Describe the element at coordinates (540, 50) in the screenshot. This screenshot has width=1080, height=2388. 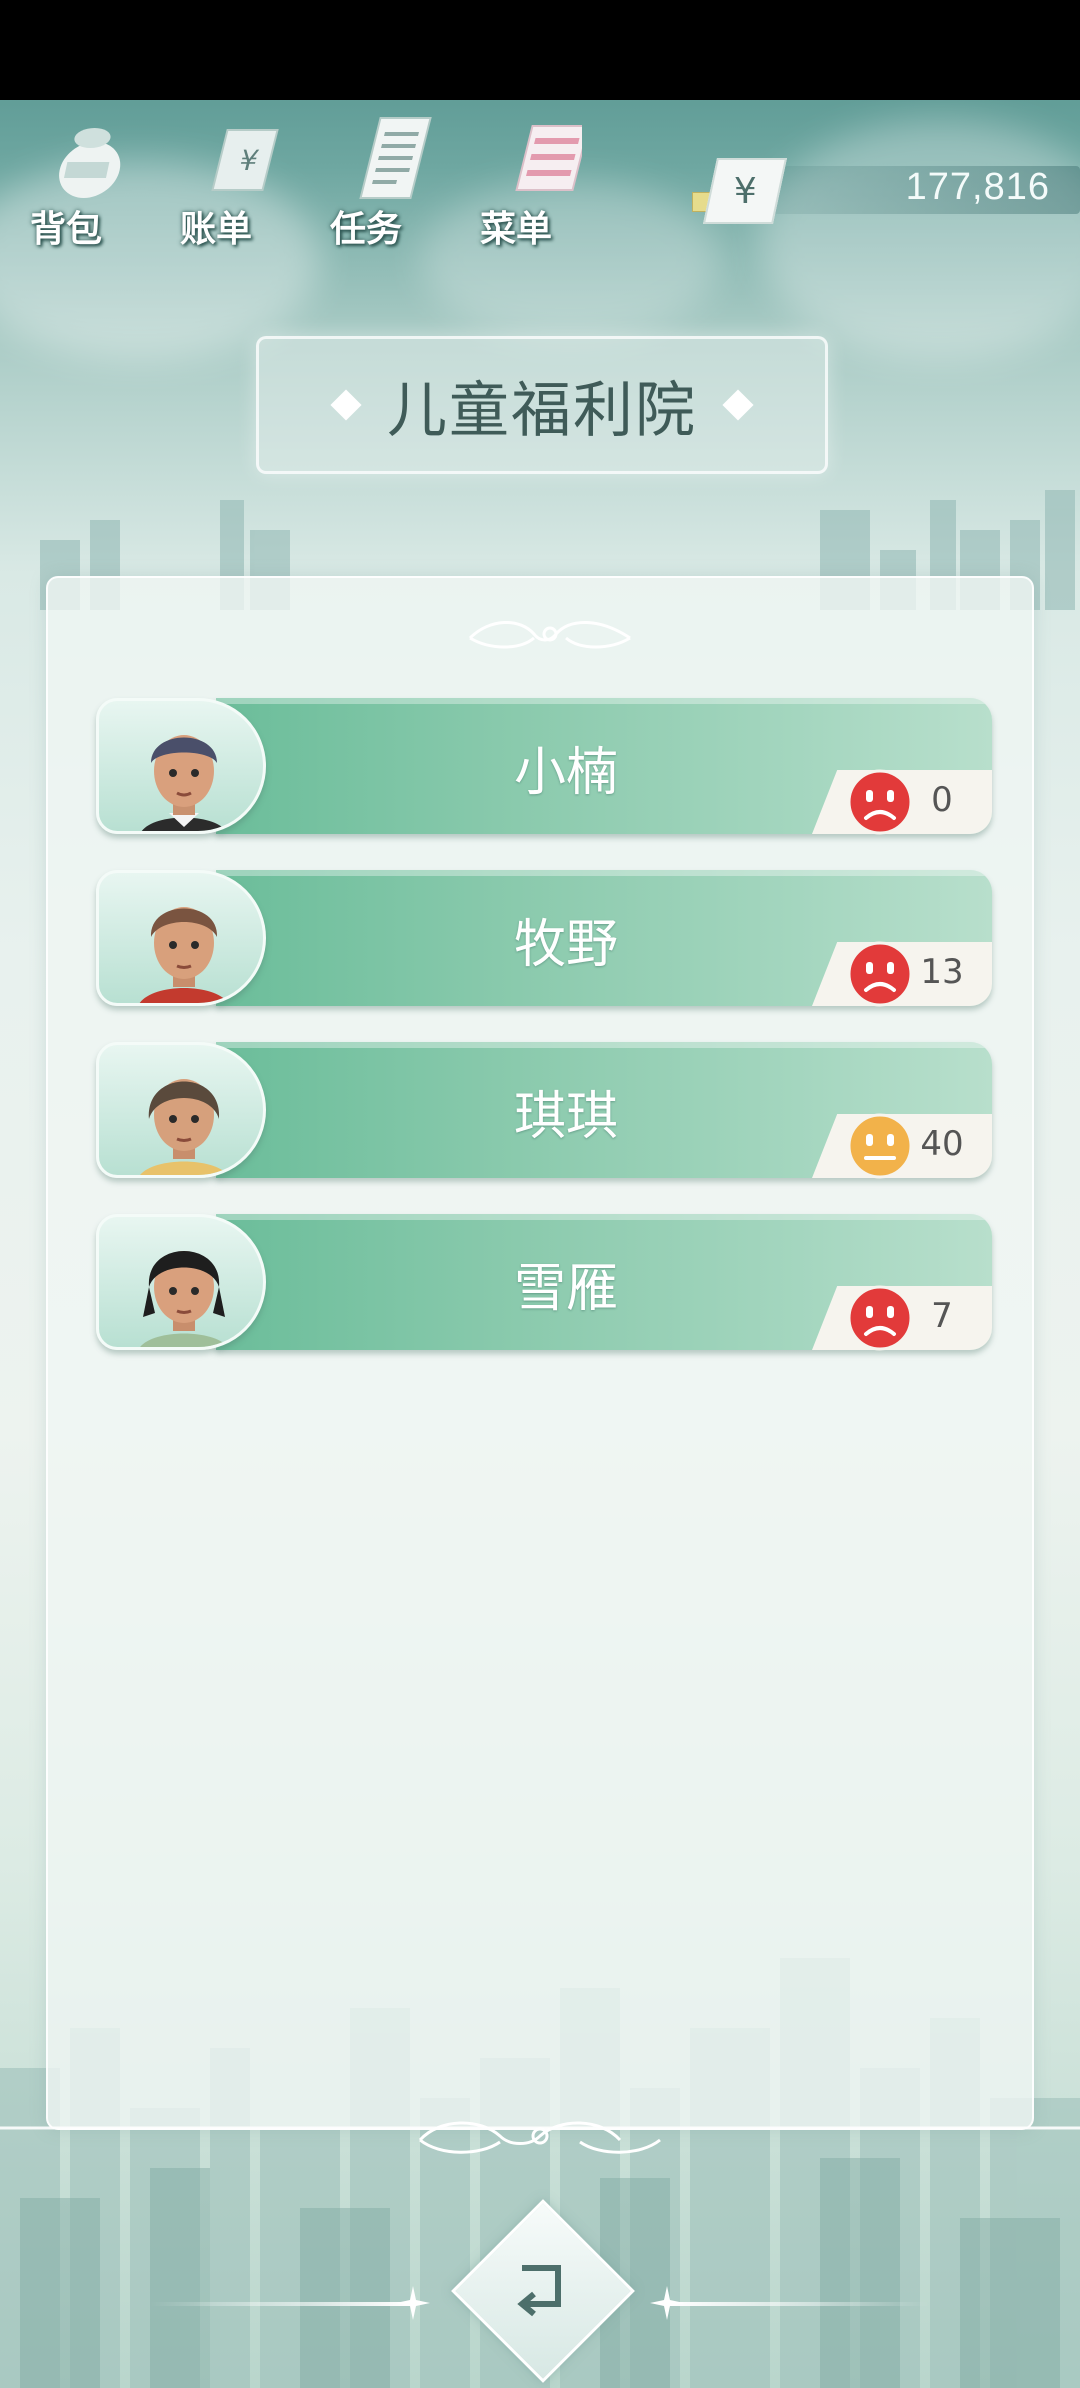
I see `status-bar` at that location.